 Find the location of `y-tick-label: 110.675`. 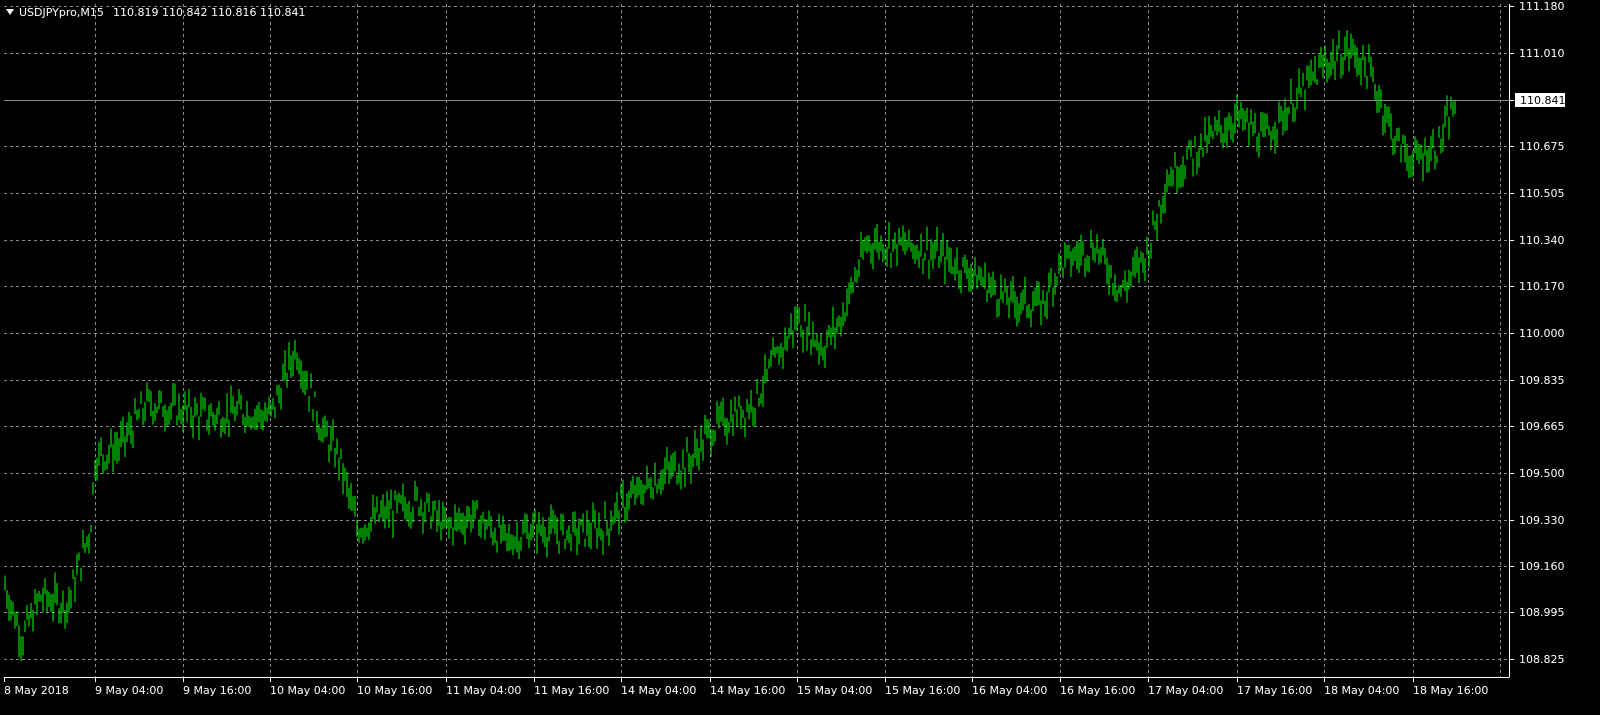

y-tick-label: 110.675 is located at coordinates (1542, 146).